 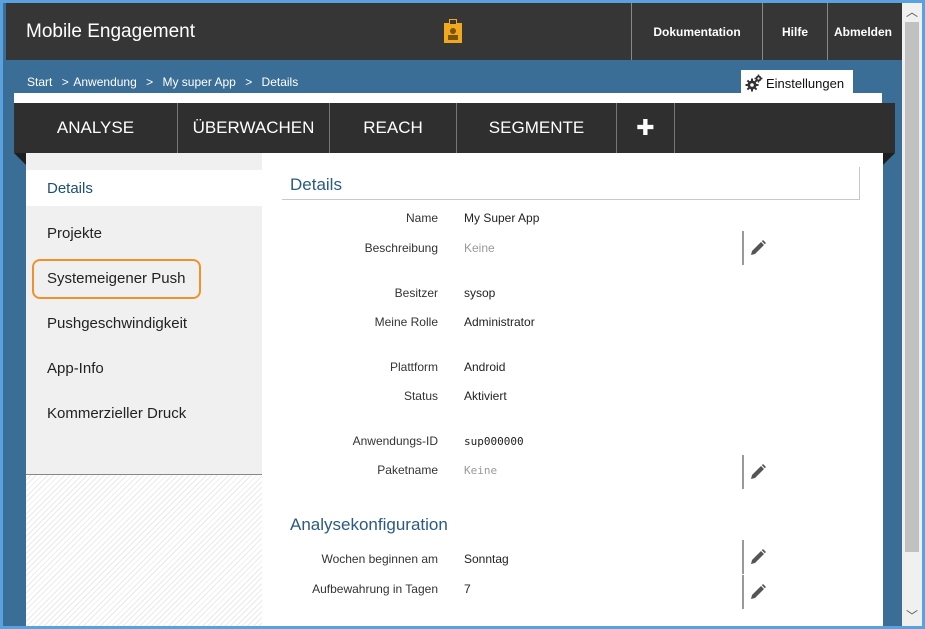 What do you see at coordinates (467, 589) in the screenshot?
I see `retention-value: 7` at bounding box center [467, 589].